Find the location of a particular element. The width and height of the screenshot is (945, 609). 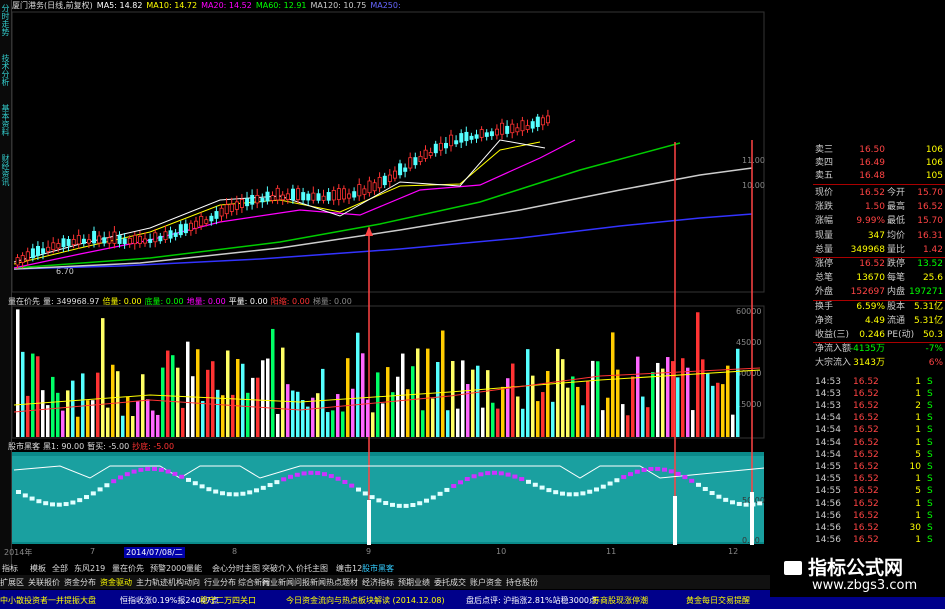

ticker-news-item: 黄金每日交易提醒 is located at coordinates (718, 600).